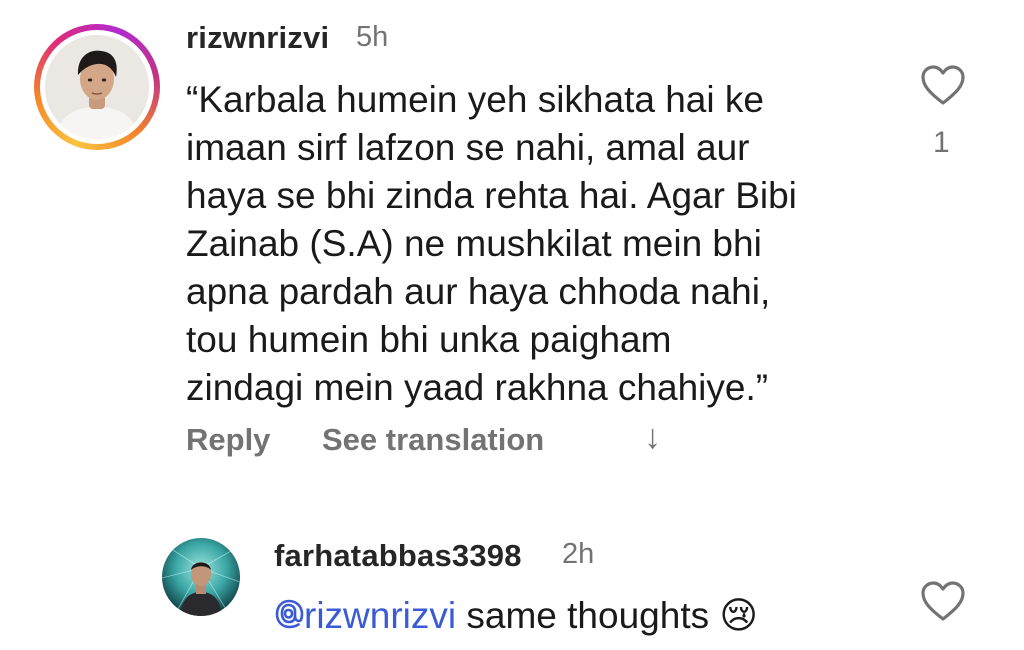  I want to click on comment-text-line: Zainab (S.A) ne mushkilat mein bhi, so click(474, 243).